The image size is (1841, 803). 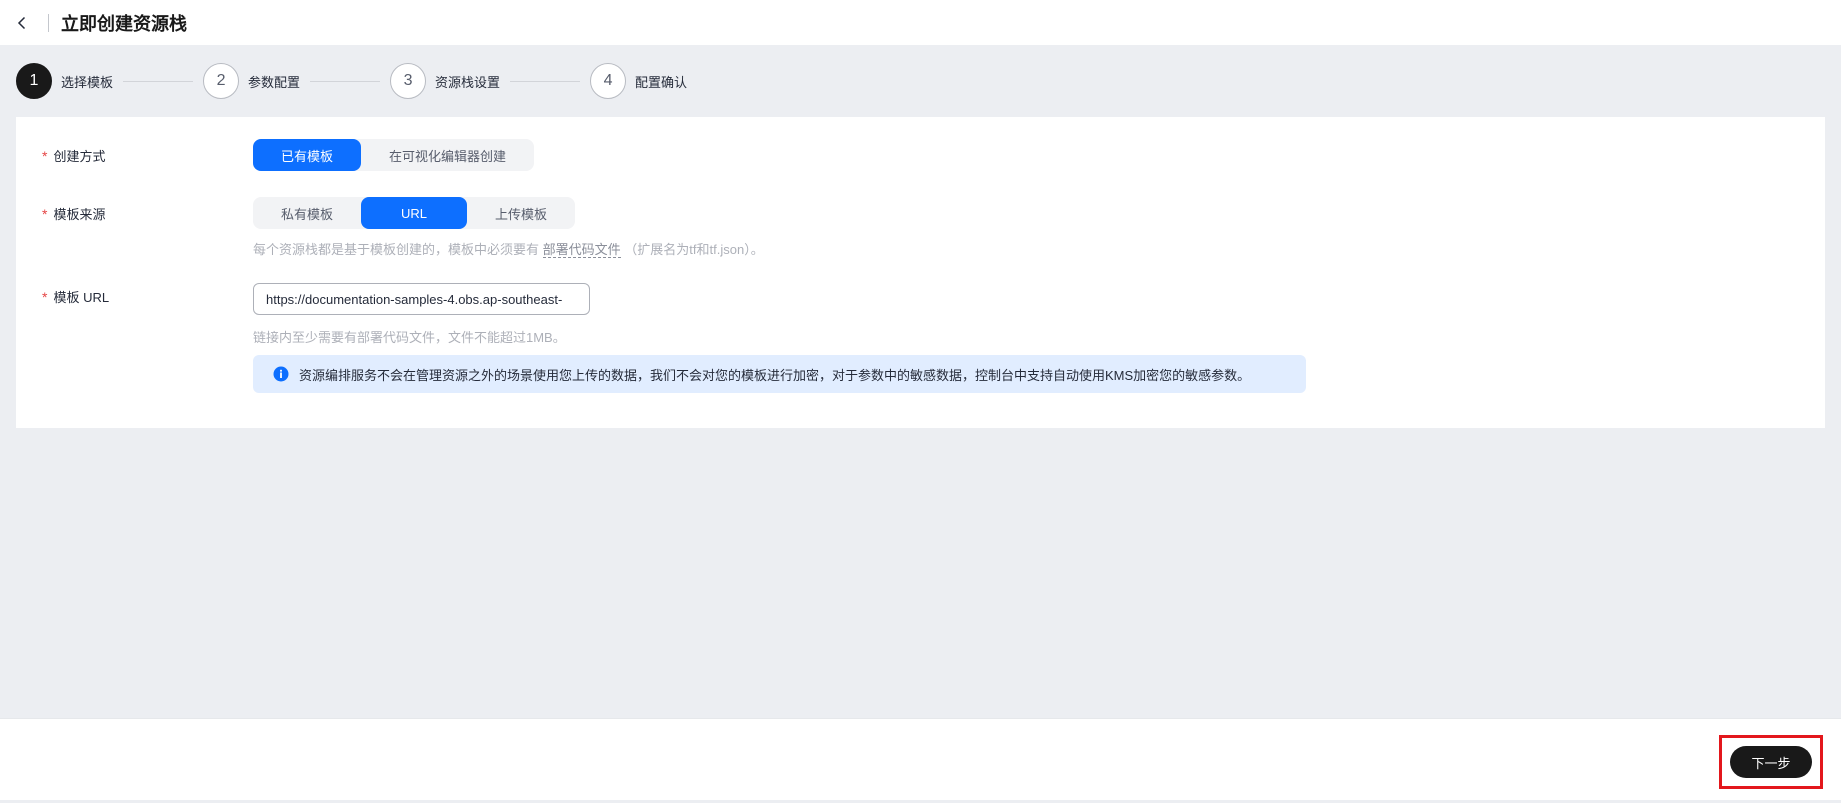 I want to click on step-label: 参数配置, so click(x=274, y=82).